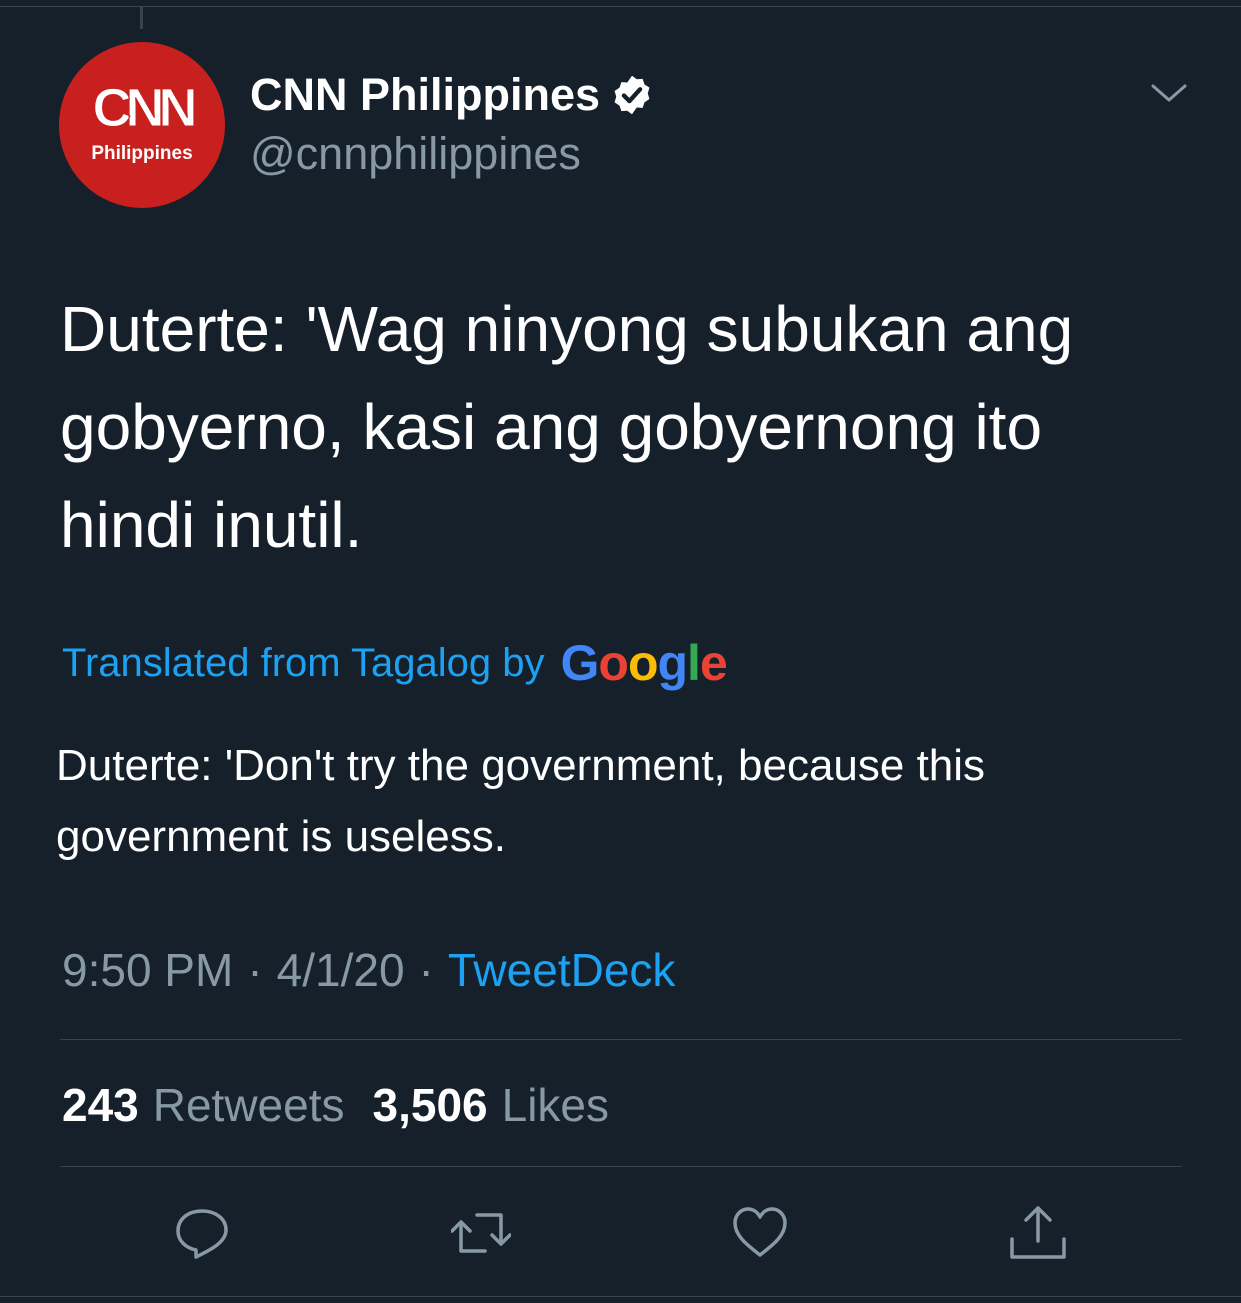  Describe the element at coordinates (142, 153) in the screenshot. I see `avatar-logo-subtitle: Philippines` at that location.